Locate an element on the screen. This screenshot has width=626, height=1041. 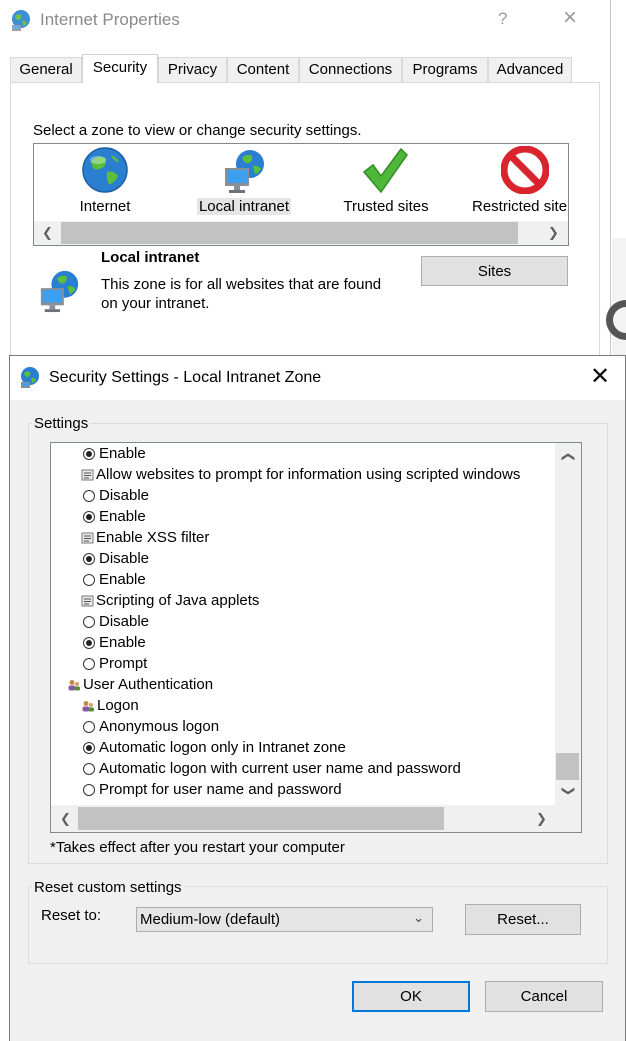
tab-content: Content is located at coordinates (263, 69).